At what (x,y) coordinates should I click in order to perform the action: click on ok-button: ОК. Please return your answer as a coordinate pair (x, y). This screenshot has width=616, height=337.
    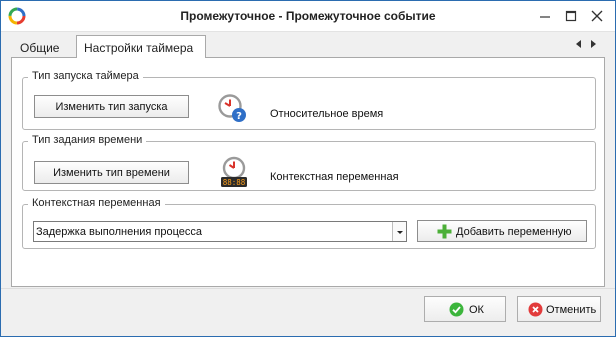
    Looking at the image, I should click on (465, 309).